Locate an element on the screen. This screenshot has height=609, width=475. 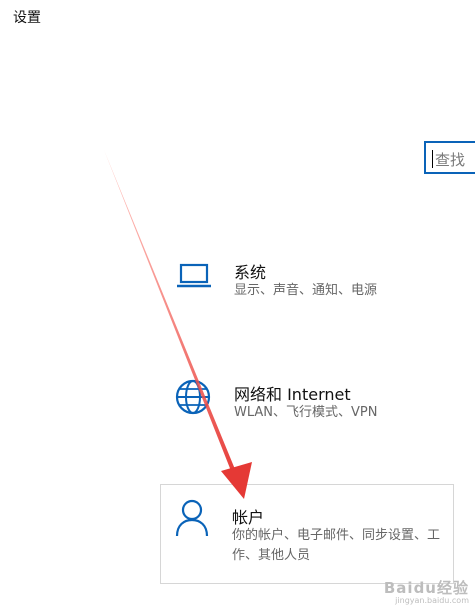
settings-item-accounts-title: 帐户 is located at coordinates (248, 517).